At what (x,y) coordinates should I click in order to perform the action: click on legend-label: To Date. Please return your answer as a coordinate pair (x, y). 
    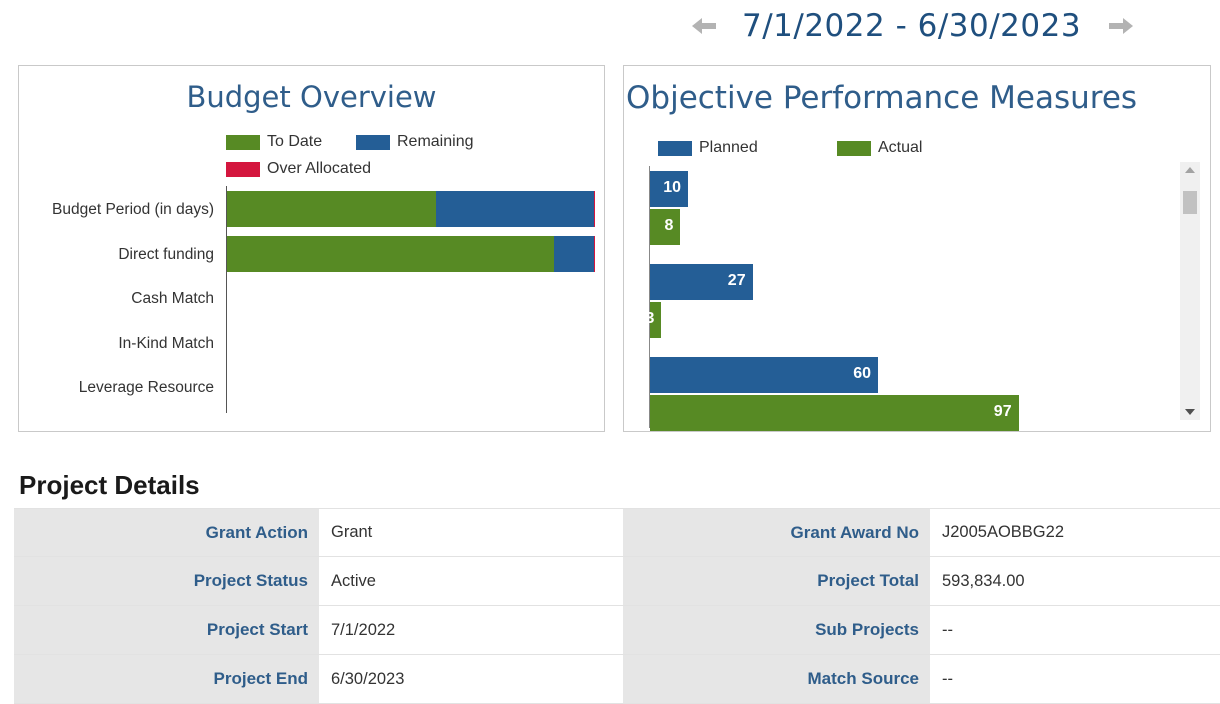
    Looking at the image, I should click on (295, 141).